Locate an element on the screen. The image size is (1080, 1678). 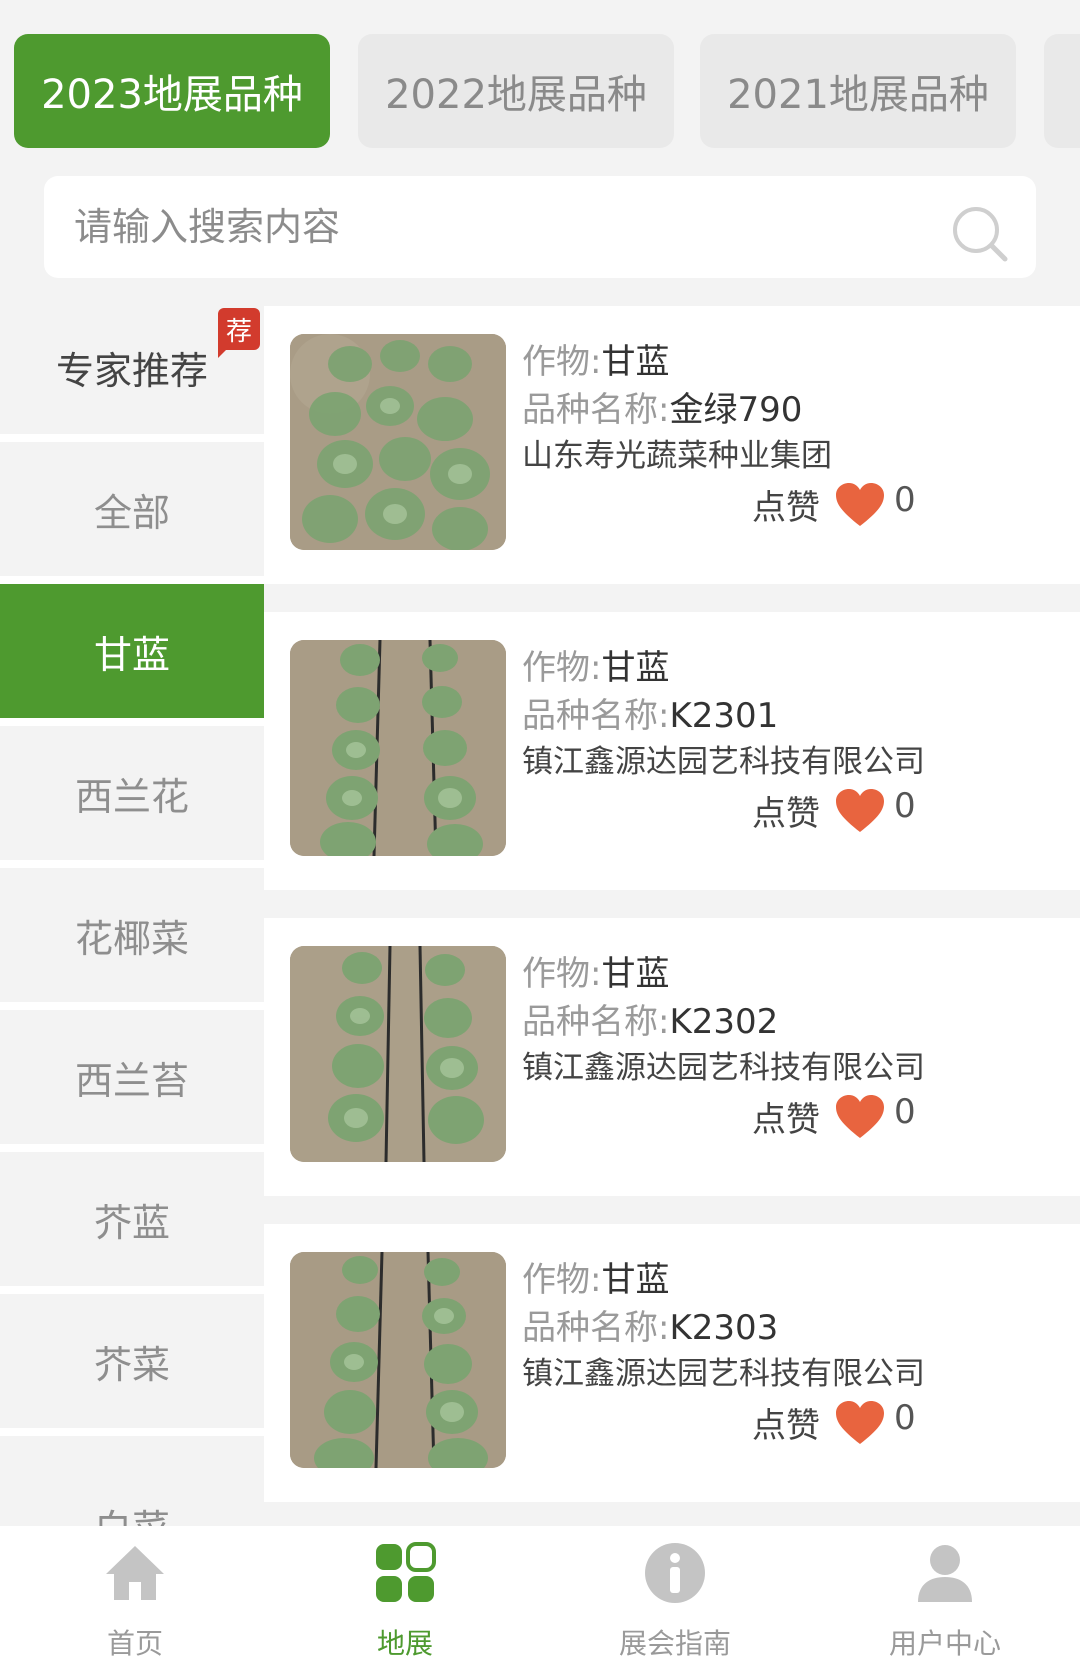
variety-line: 品种名称:金绿790 is located at coordinates (662, 406).